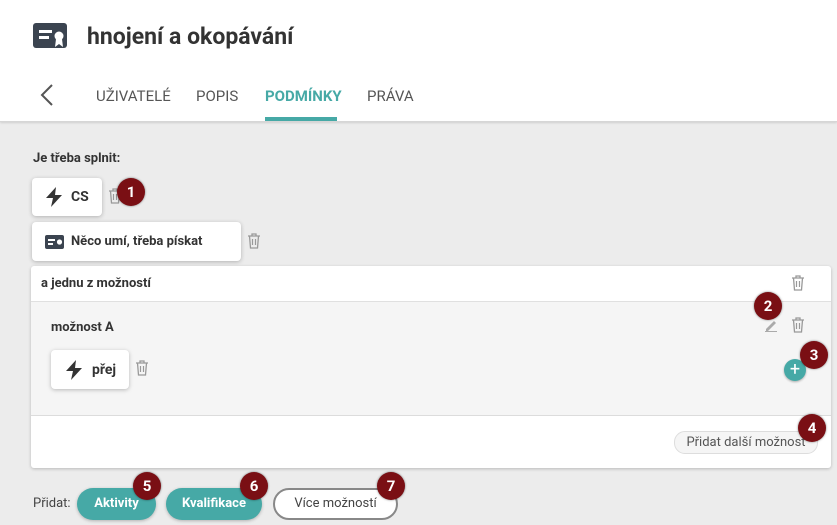 This screenshot has height=525, width=837. I want to click on condition-chip-skill: Něco umí, třeba pískat, so click(136, 241).